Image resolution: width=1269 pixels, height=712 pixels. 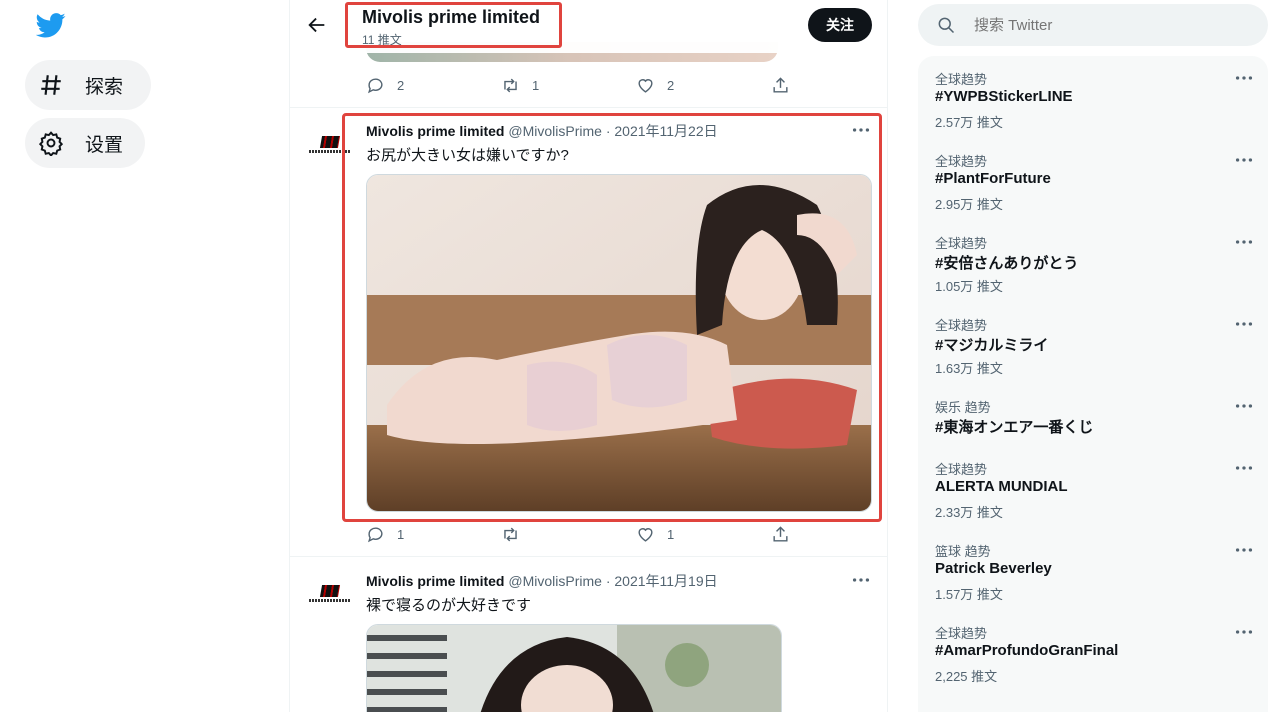 What do you see at coordinates (536, 85) in the screenshot?
I see `retweet-count: 1` at bounding box center [536, 85].